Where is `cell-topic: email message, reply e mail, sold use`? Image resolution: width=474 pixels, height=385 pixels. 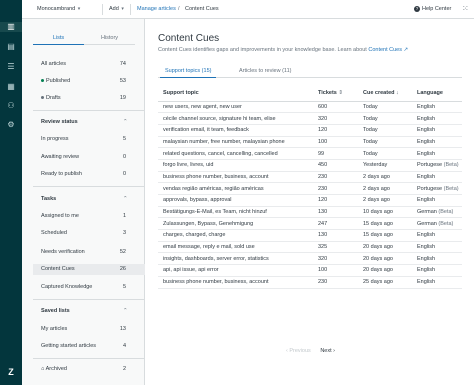
cell-topic: email message, reply e mail, sold use is located at coordinates (235, 247).